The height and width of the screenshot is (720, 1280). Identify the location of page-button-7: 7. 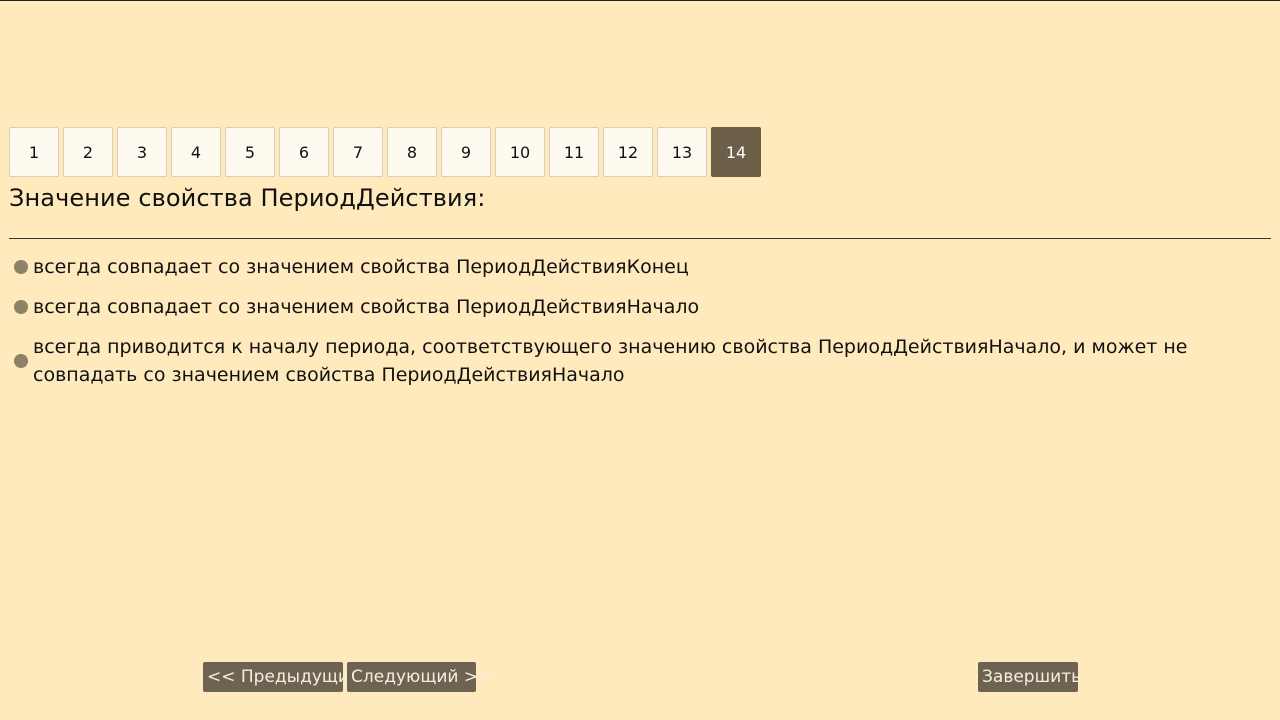
(358, 152).